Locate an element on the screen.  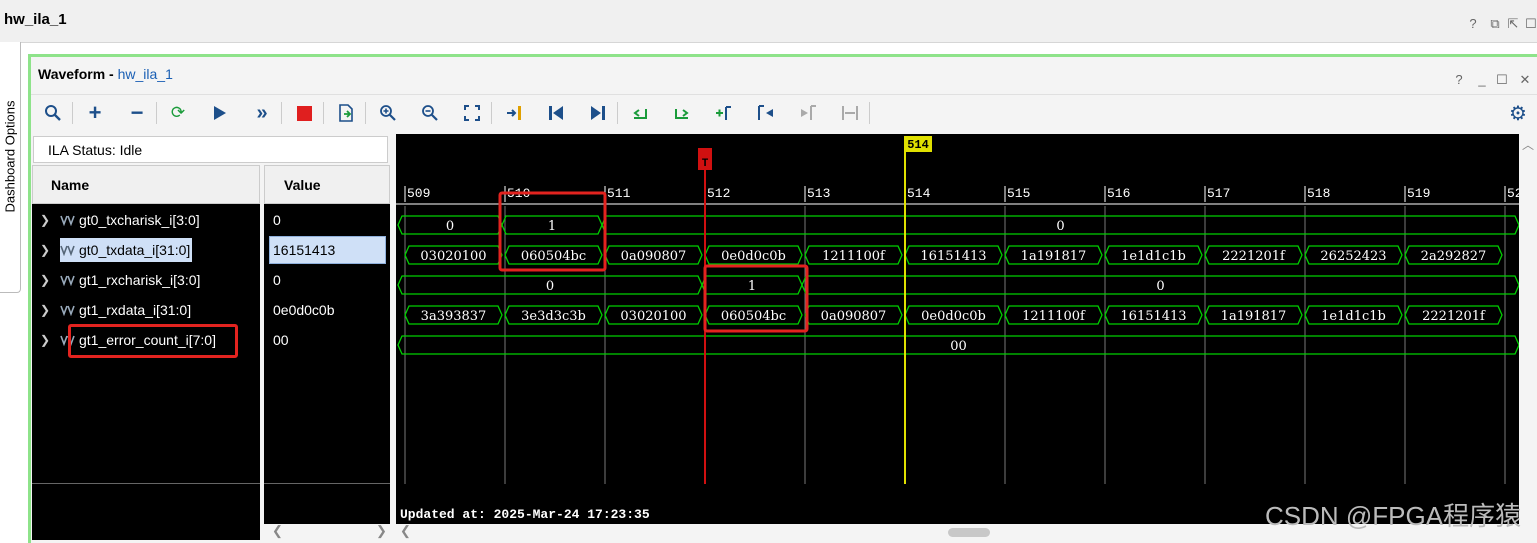
rxdata-value: 1211100f is located at coordinates (1054, 316).